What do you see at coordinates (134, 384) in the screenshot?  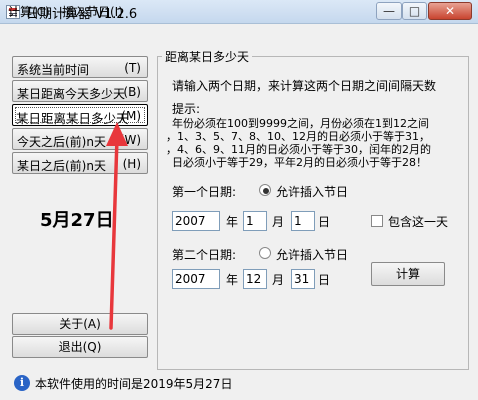 I see `status-text: 本软件使用的时间是2019年5月27日` at bounding box center [134, 384].